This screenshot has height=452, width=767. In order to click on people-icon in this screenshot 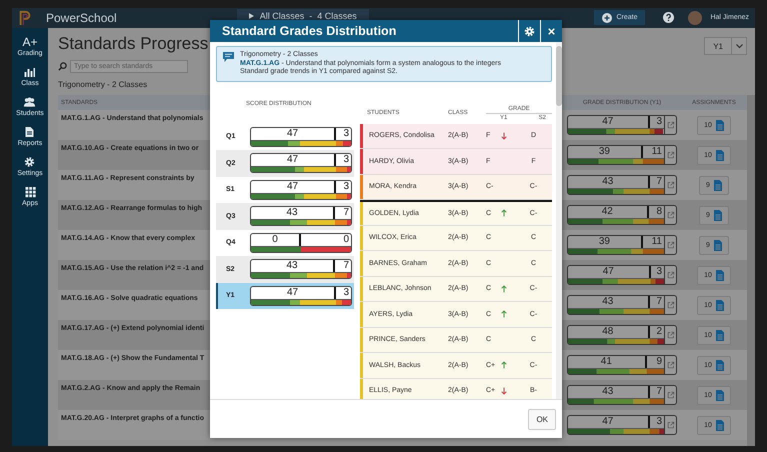, I will do `click(29, 102)`.